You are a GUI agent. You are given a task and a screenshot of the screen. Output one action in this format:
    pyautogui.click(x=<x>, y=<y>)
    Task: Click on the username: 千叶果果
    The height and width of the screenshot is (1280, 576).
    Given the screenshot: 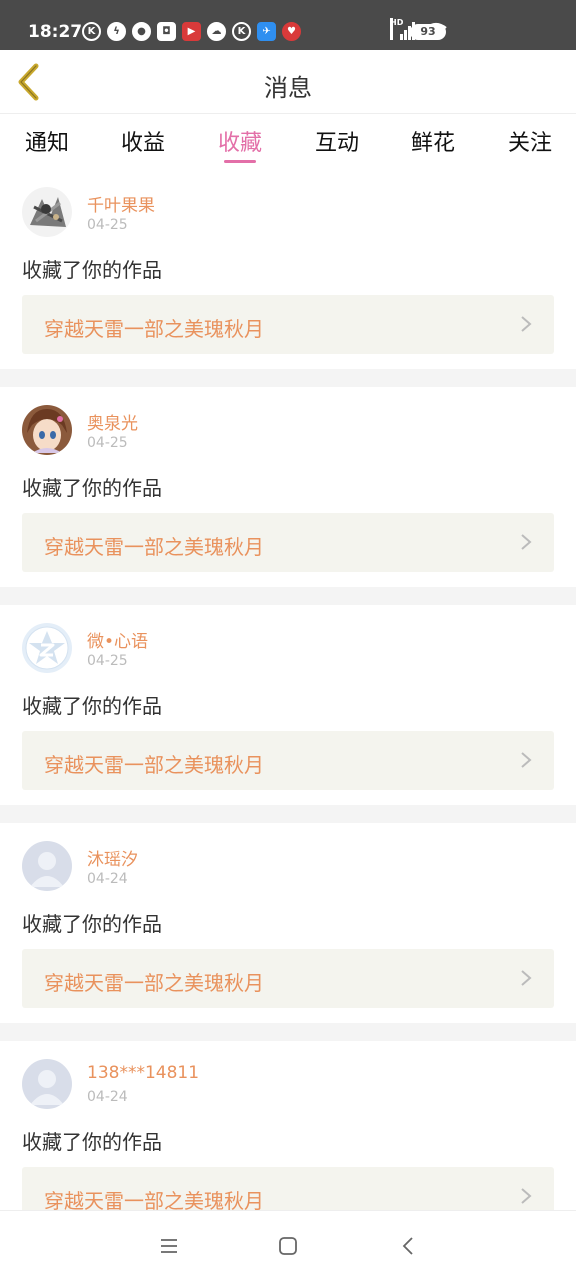 What is the action you would take?
    pyautogui.click(x=121, y=203)
    